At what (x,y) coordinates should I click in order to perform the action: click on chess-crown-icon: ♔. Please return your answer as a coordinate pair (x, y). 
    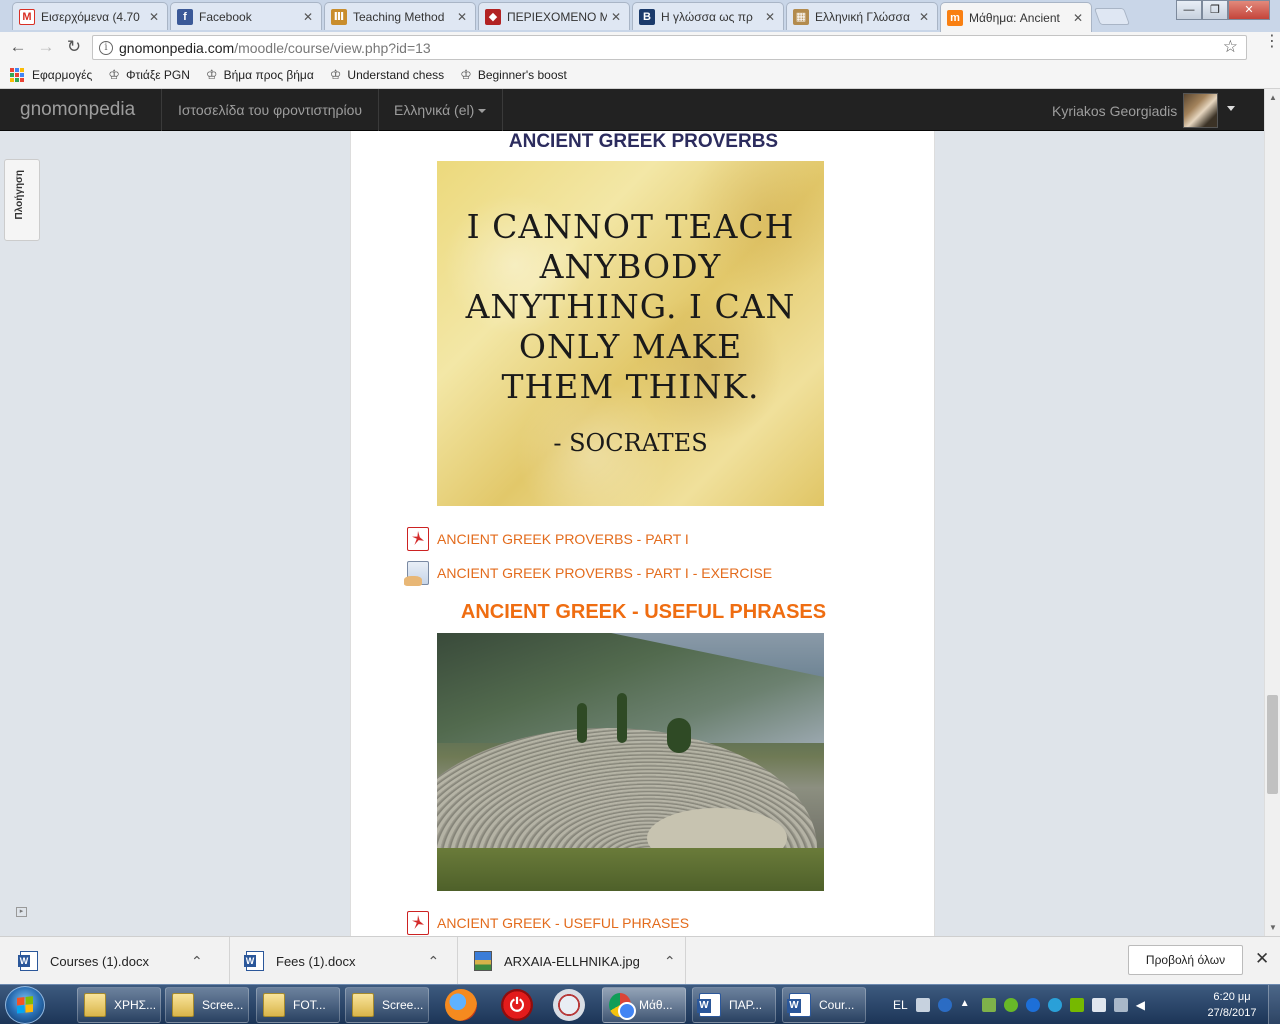
    Looking at the image, I should click on (114, 74).